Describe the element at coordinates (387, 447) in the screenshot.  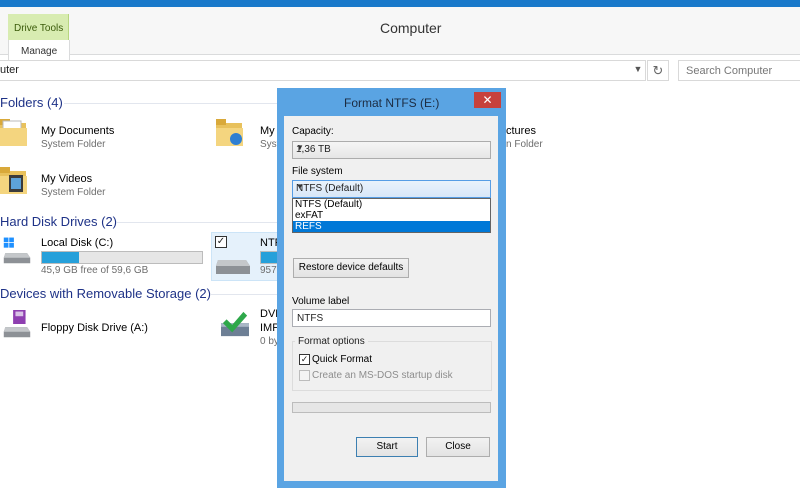
I see `start-button: Start` at that location.